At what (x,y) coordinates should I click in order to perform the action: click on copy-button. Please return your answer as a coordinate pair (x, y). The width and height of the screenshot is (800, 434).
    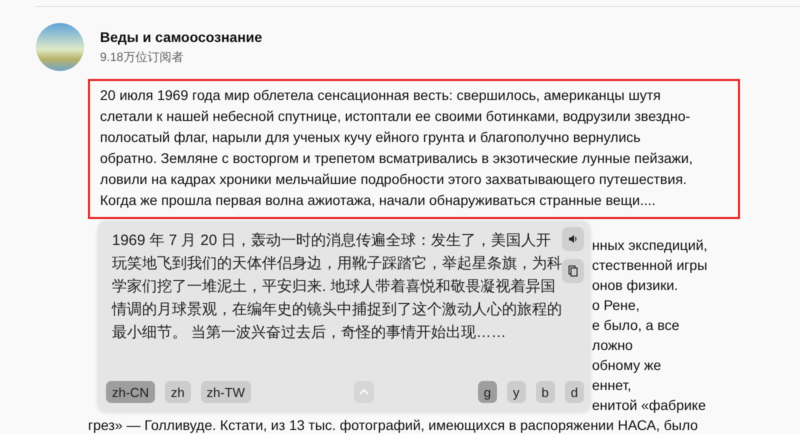
    Looking at the image, I should click on (573, 271).